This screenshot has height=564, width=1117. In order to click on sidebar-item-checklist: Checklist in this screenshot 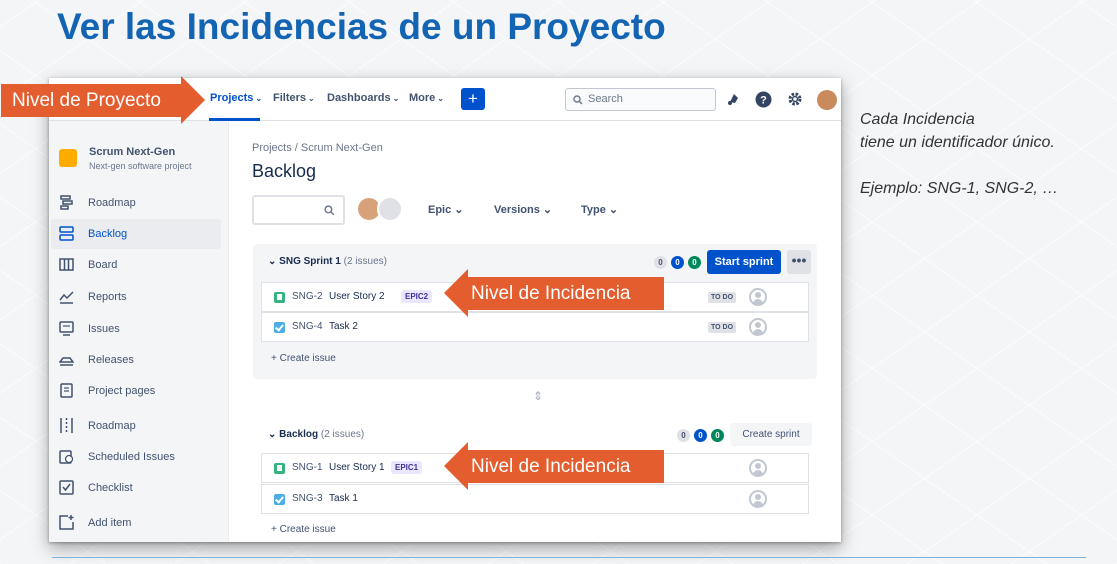, I will do `click(136, 488)`.